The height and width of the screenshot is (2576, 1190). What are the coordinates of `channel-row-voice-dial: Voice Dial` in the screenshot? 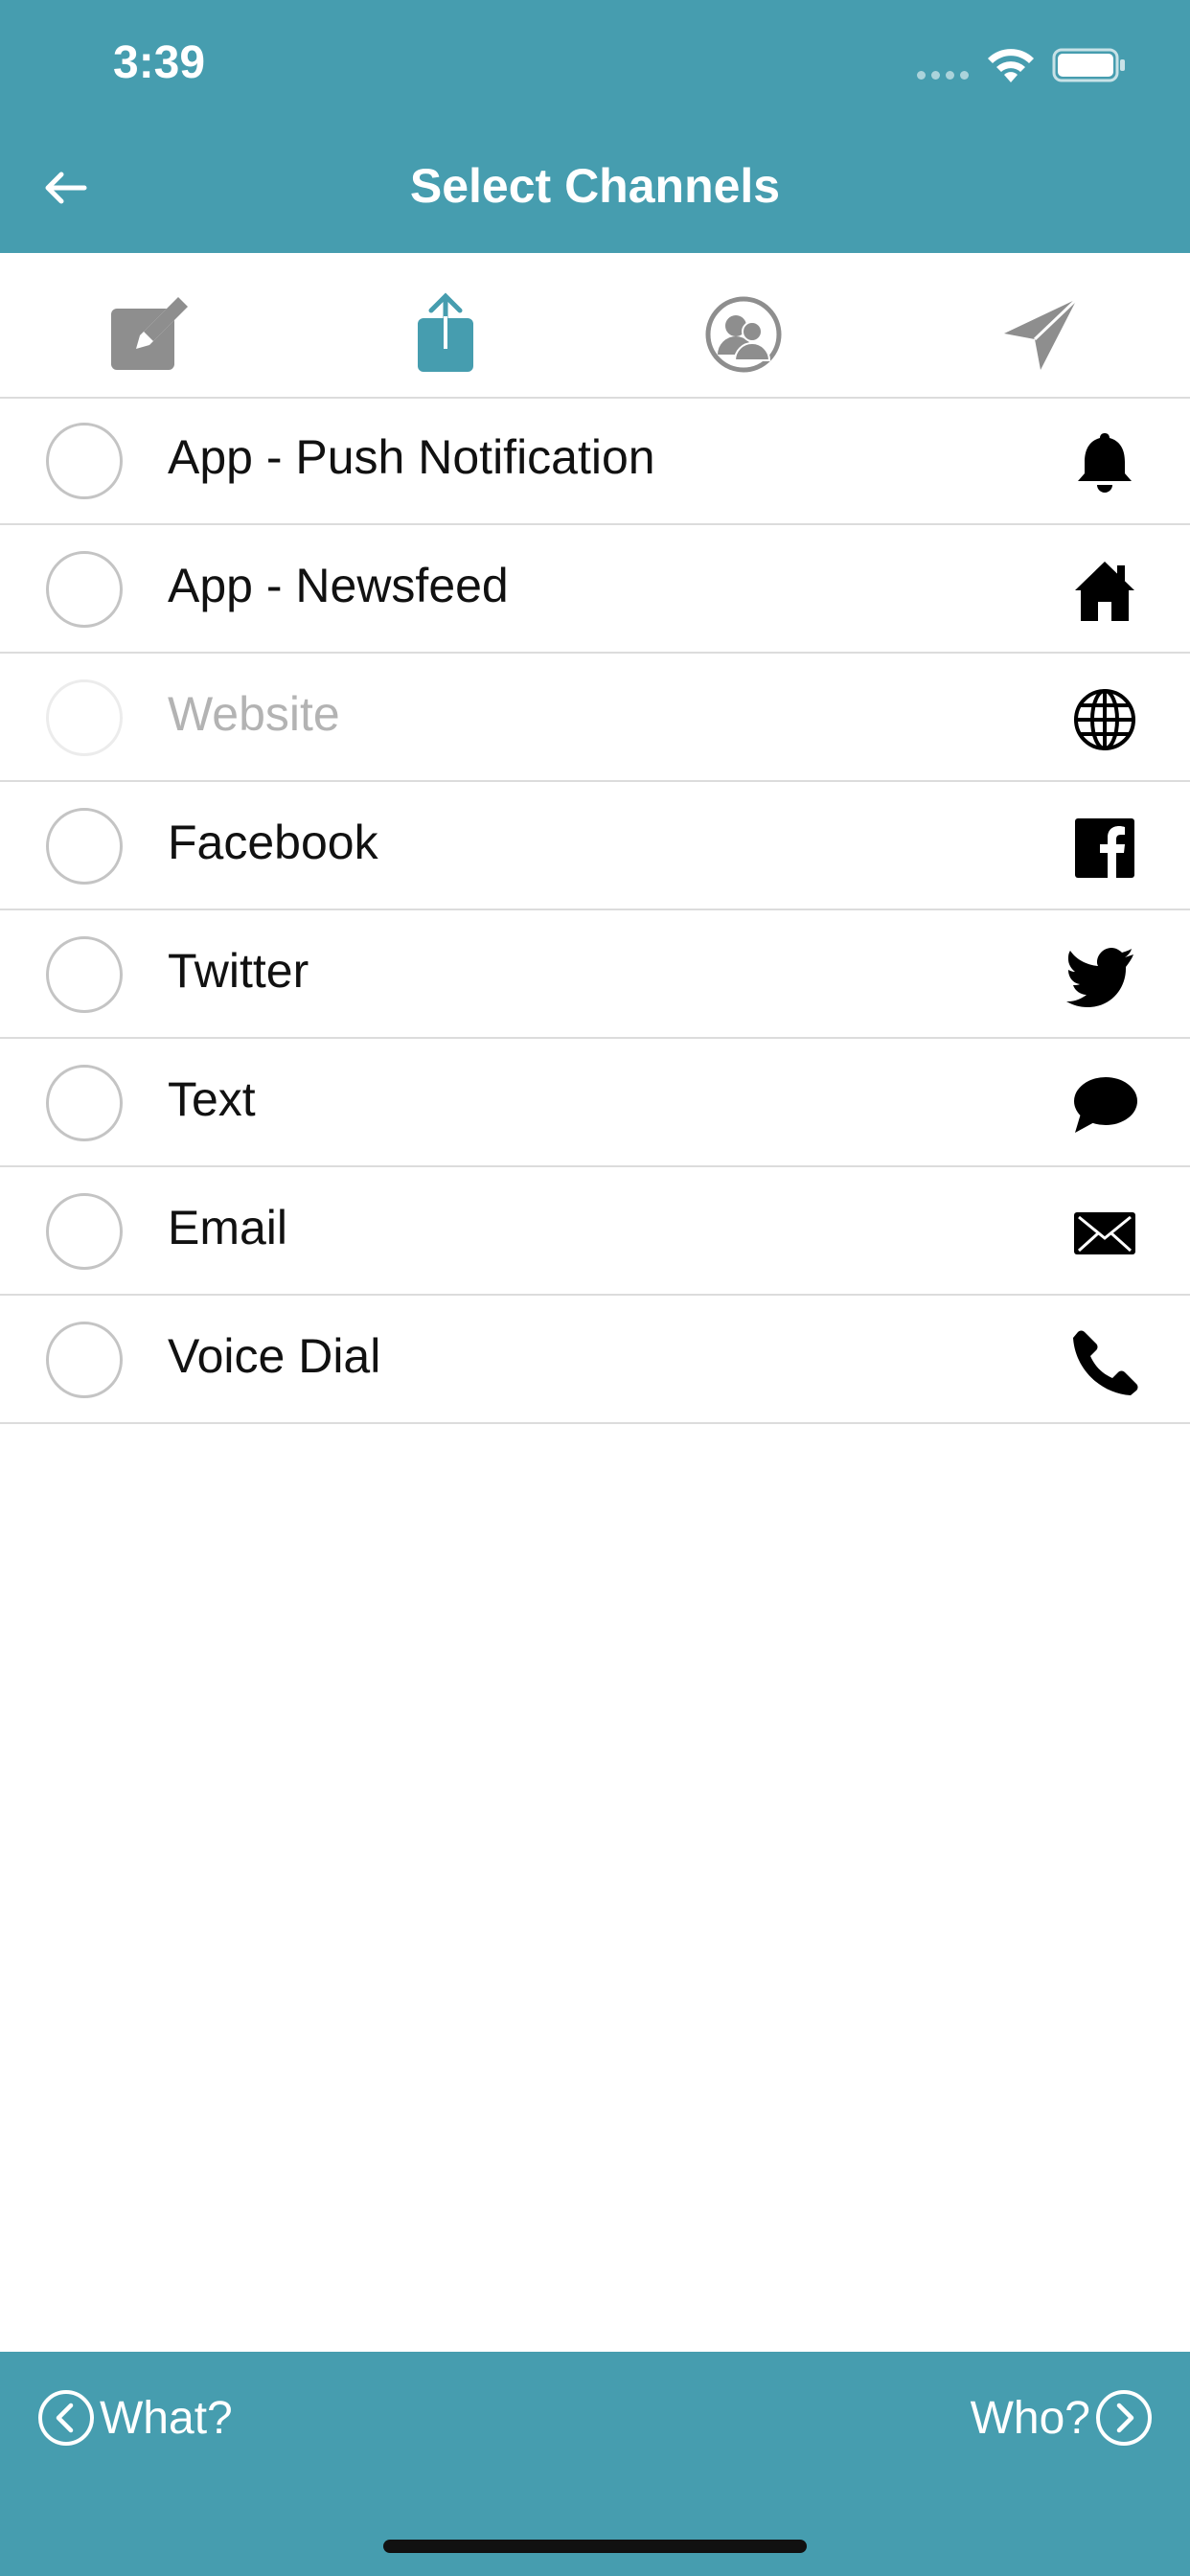 It's located at (595, 1360).